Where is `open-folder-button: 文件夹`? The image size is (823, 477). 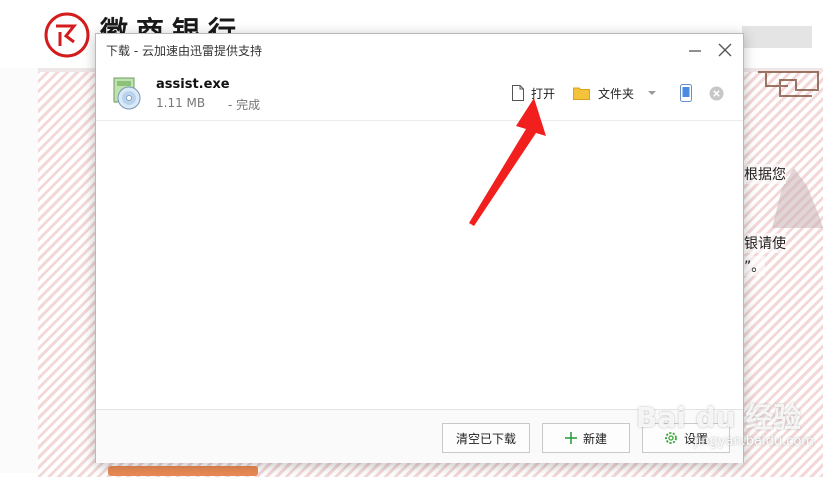 open-folder-button: 文件夹 is located at coordinates (603, 93).